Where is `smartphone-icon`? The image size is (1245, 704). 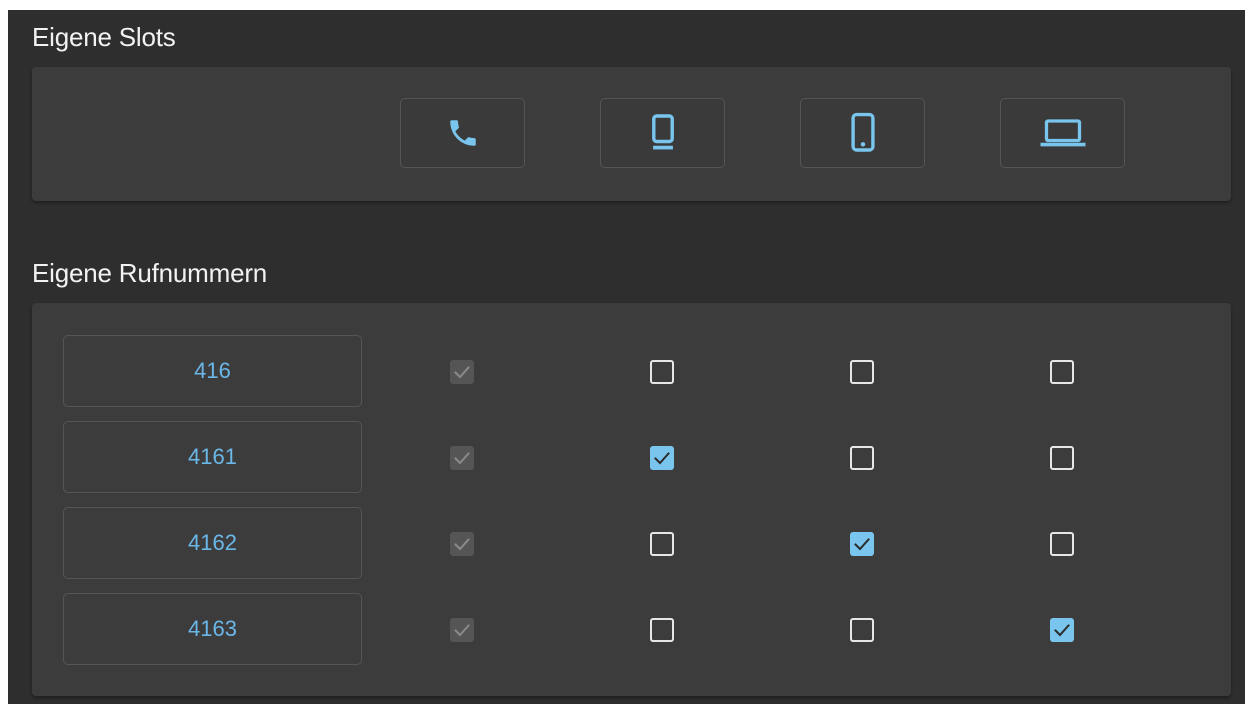 smartphone-icon is located at coordinates (863, 133).